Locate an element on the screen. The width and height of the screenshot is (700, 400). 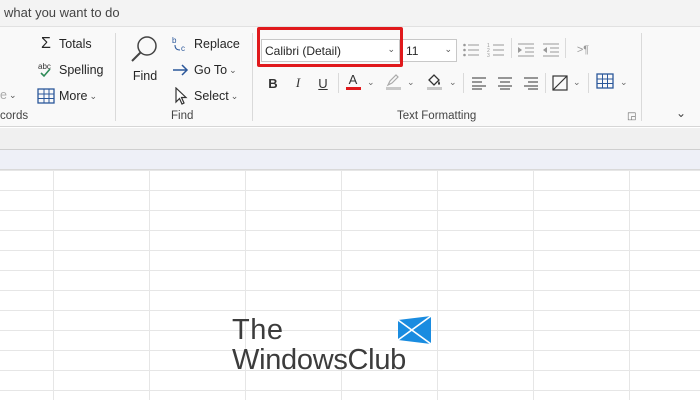
formula-band is located at coordinates (350, 139).